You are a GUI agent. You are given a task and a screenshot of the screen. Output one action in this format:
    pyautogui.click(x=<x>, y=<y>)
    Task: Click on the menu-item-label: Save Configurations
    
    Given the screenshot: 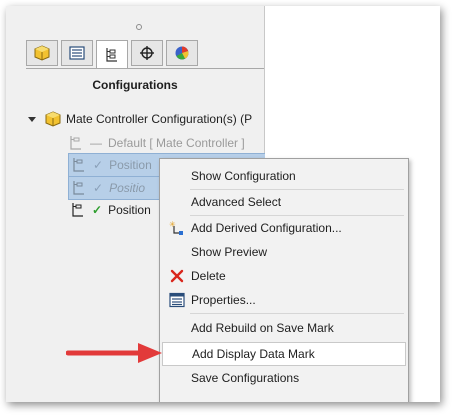 What is the action you would take?
    pyautogui.click(x=245, y=378)
    